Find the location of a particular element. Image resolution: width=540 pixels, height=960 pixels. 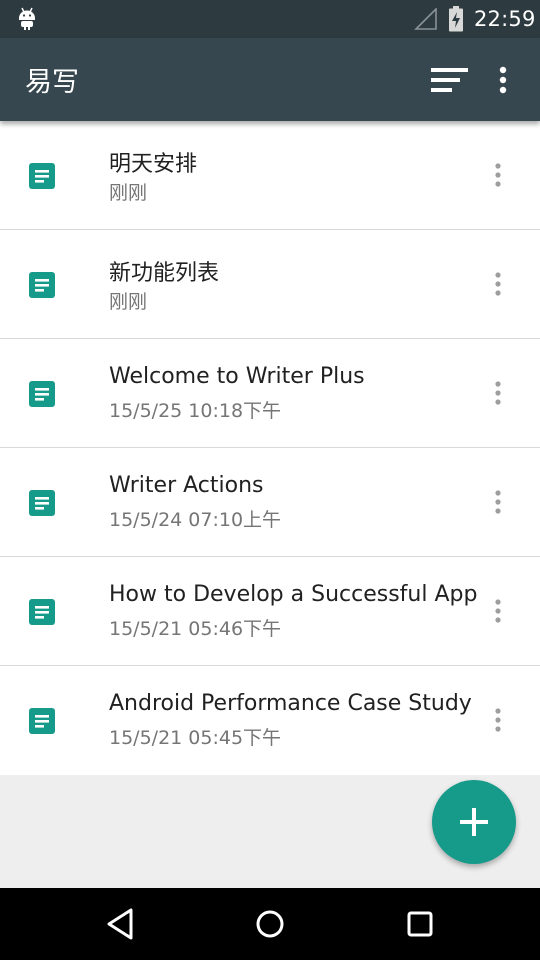

note-item: Welcome to Writer Plus 15/5/25 10:18下午 is located at coordinates (270, 393).